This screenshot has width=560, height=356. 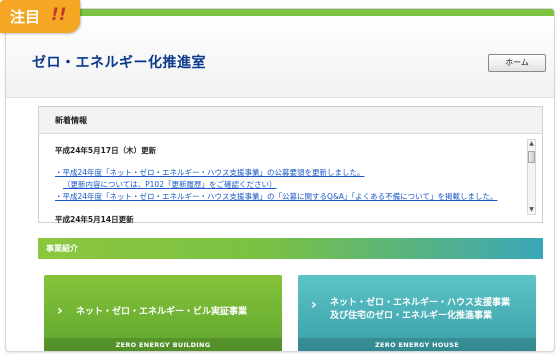 I want to click on card-footer: ZERO ENERGY HOUSE, so click(x=417, y=344).